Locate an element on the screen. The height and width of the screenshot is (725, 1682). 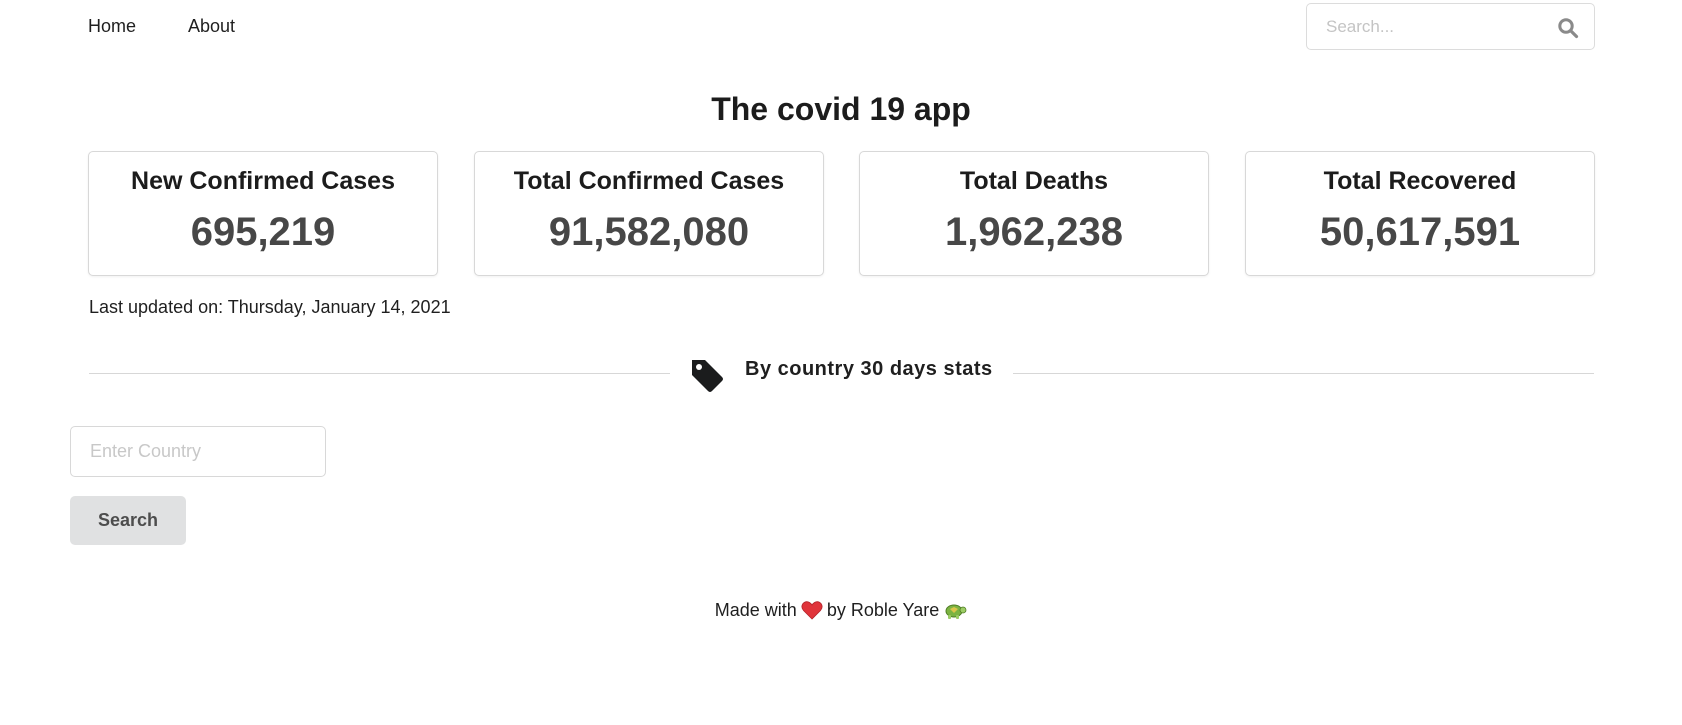
stat-card-total-deaths: Total Deaths 1,962,238 is located at coordinates (1034, 213).